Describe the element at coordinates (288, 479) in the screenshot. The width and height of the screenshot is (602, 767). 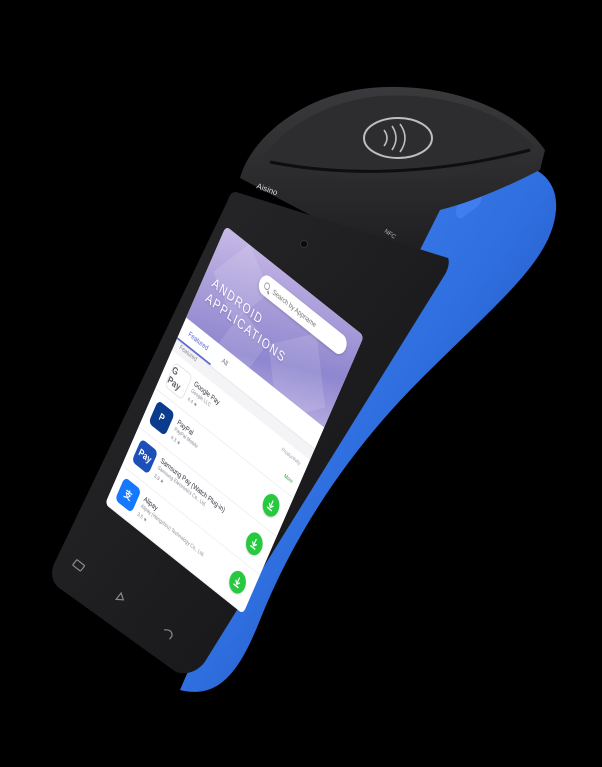
I see `more-link: More` at that location.